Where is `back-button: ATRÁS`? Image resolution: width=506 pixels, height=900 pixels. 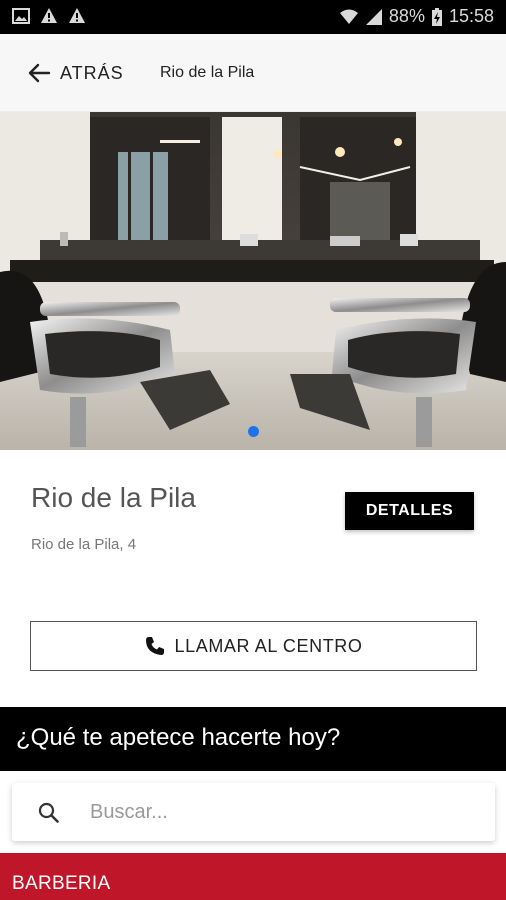
back-button: ATRÁS is located at coordinates (75, 73).